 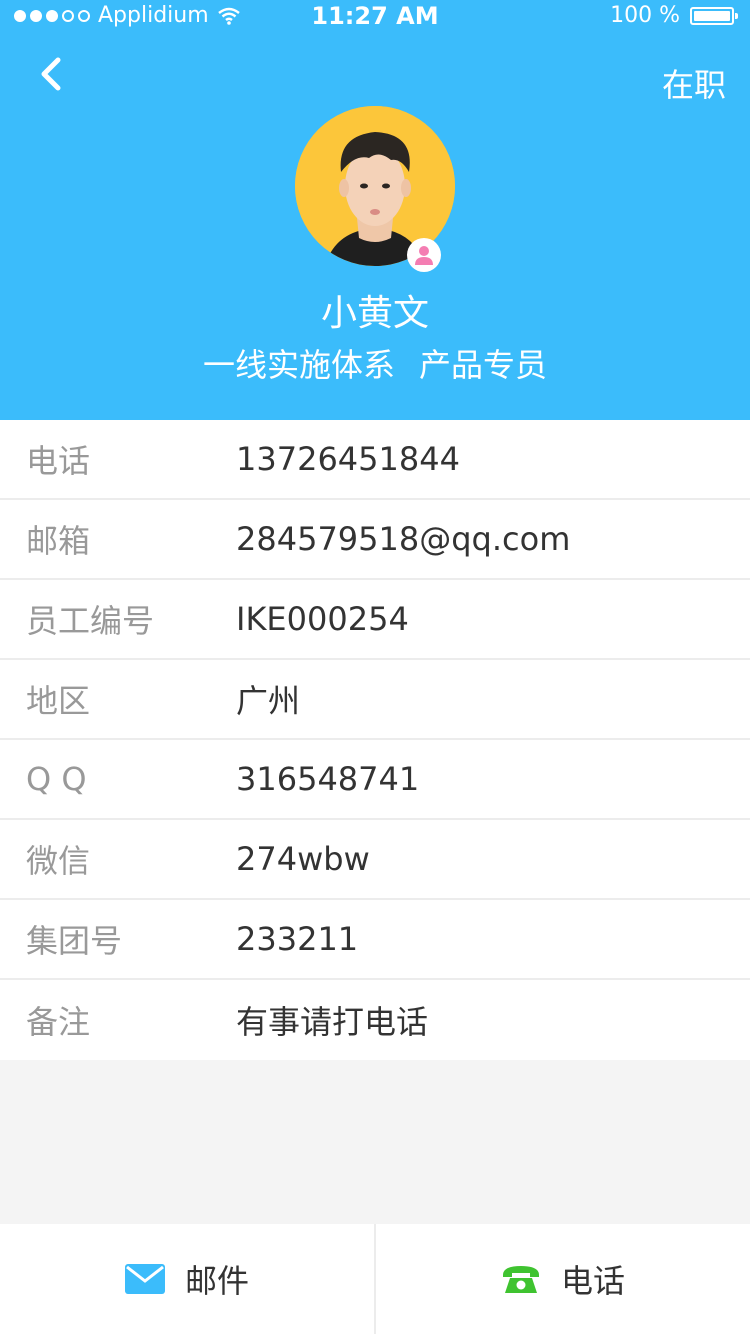 What do you see at coordinates (216, 1281) in the screenshot?
I see `mail-label: 邮件` at bounding box center [216, 1281].